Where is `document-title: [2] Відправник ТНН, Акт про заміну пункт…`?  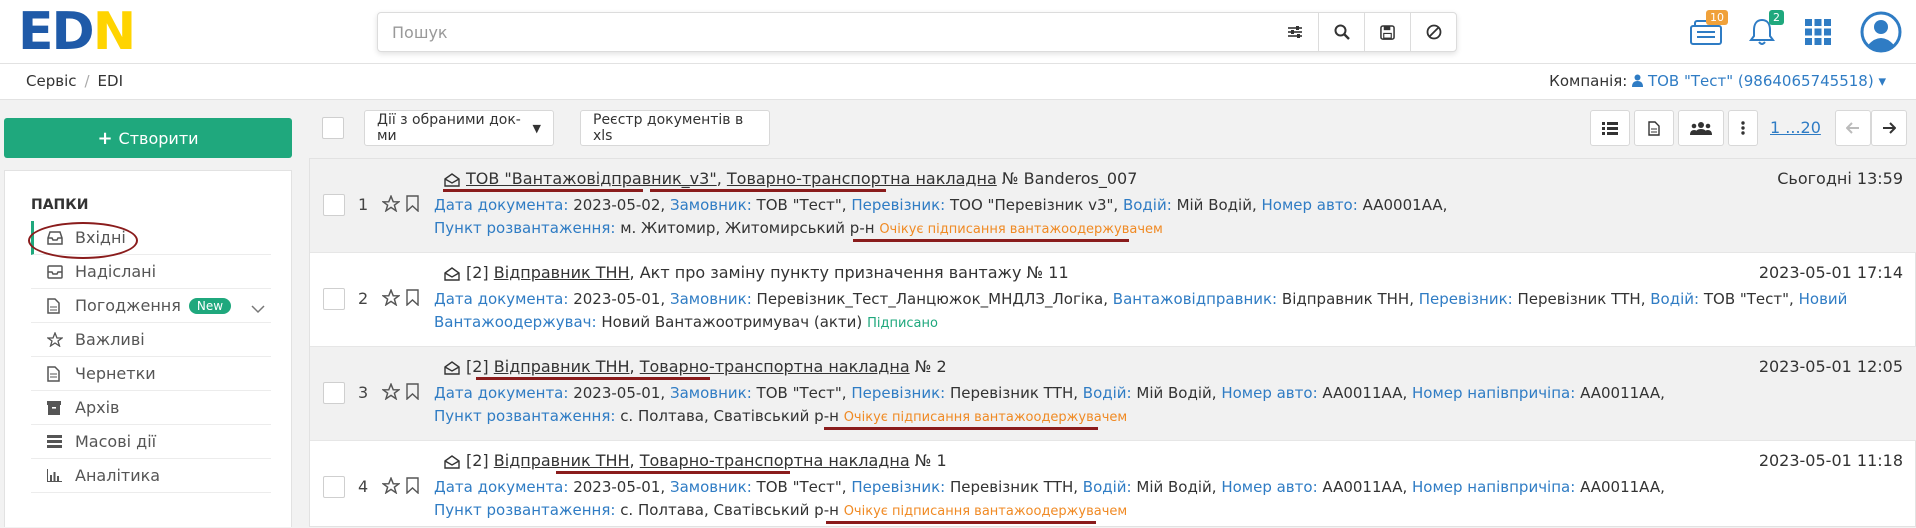 document-title: [2] Відправник ТНН, Акт про заміну пункт… is located at coordinates (756, 274).